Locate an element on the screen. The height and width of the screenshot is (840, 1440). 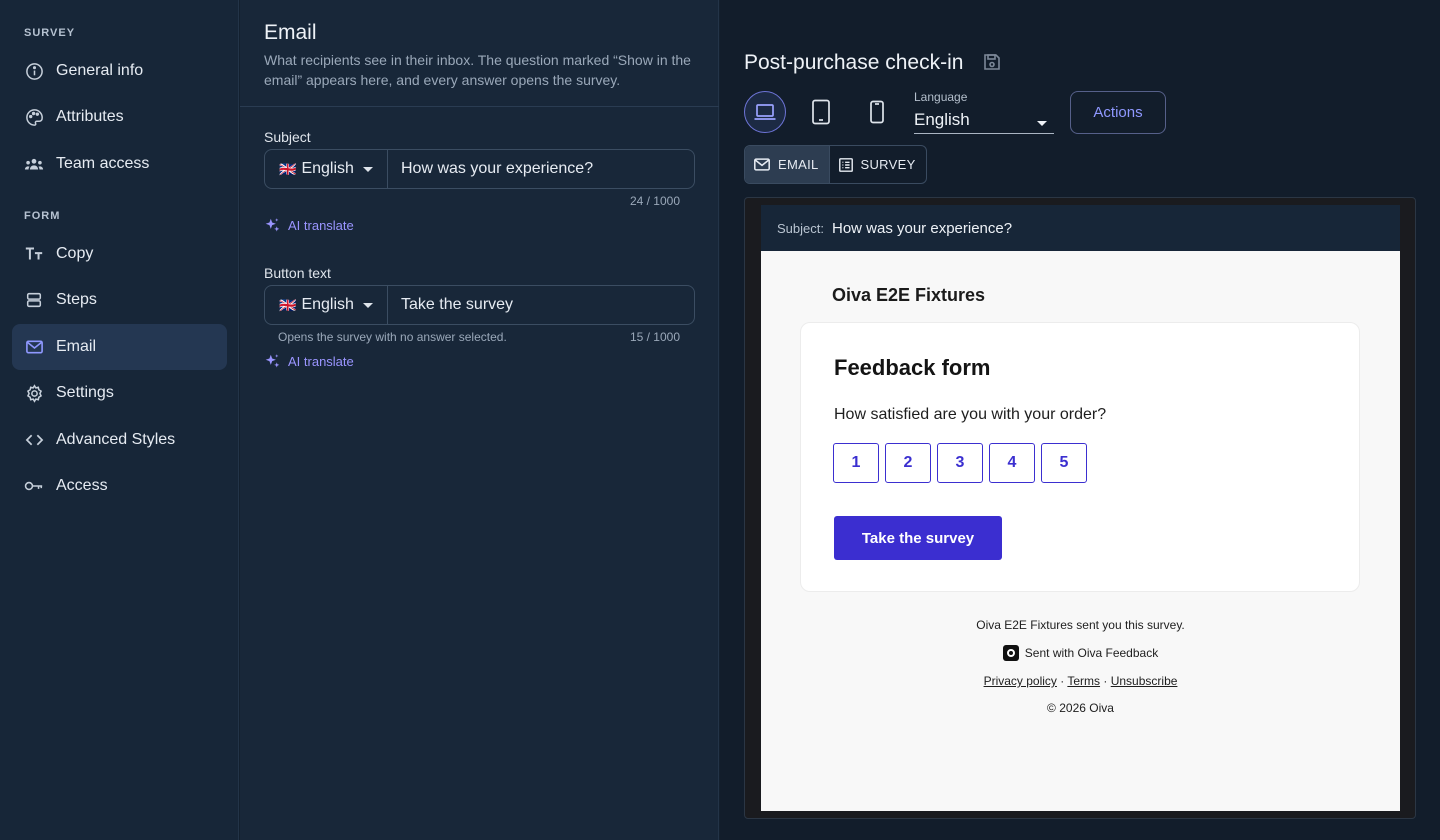
sidebar-item-team-access: Team access is located at coordinates (119, 164).